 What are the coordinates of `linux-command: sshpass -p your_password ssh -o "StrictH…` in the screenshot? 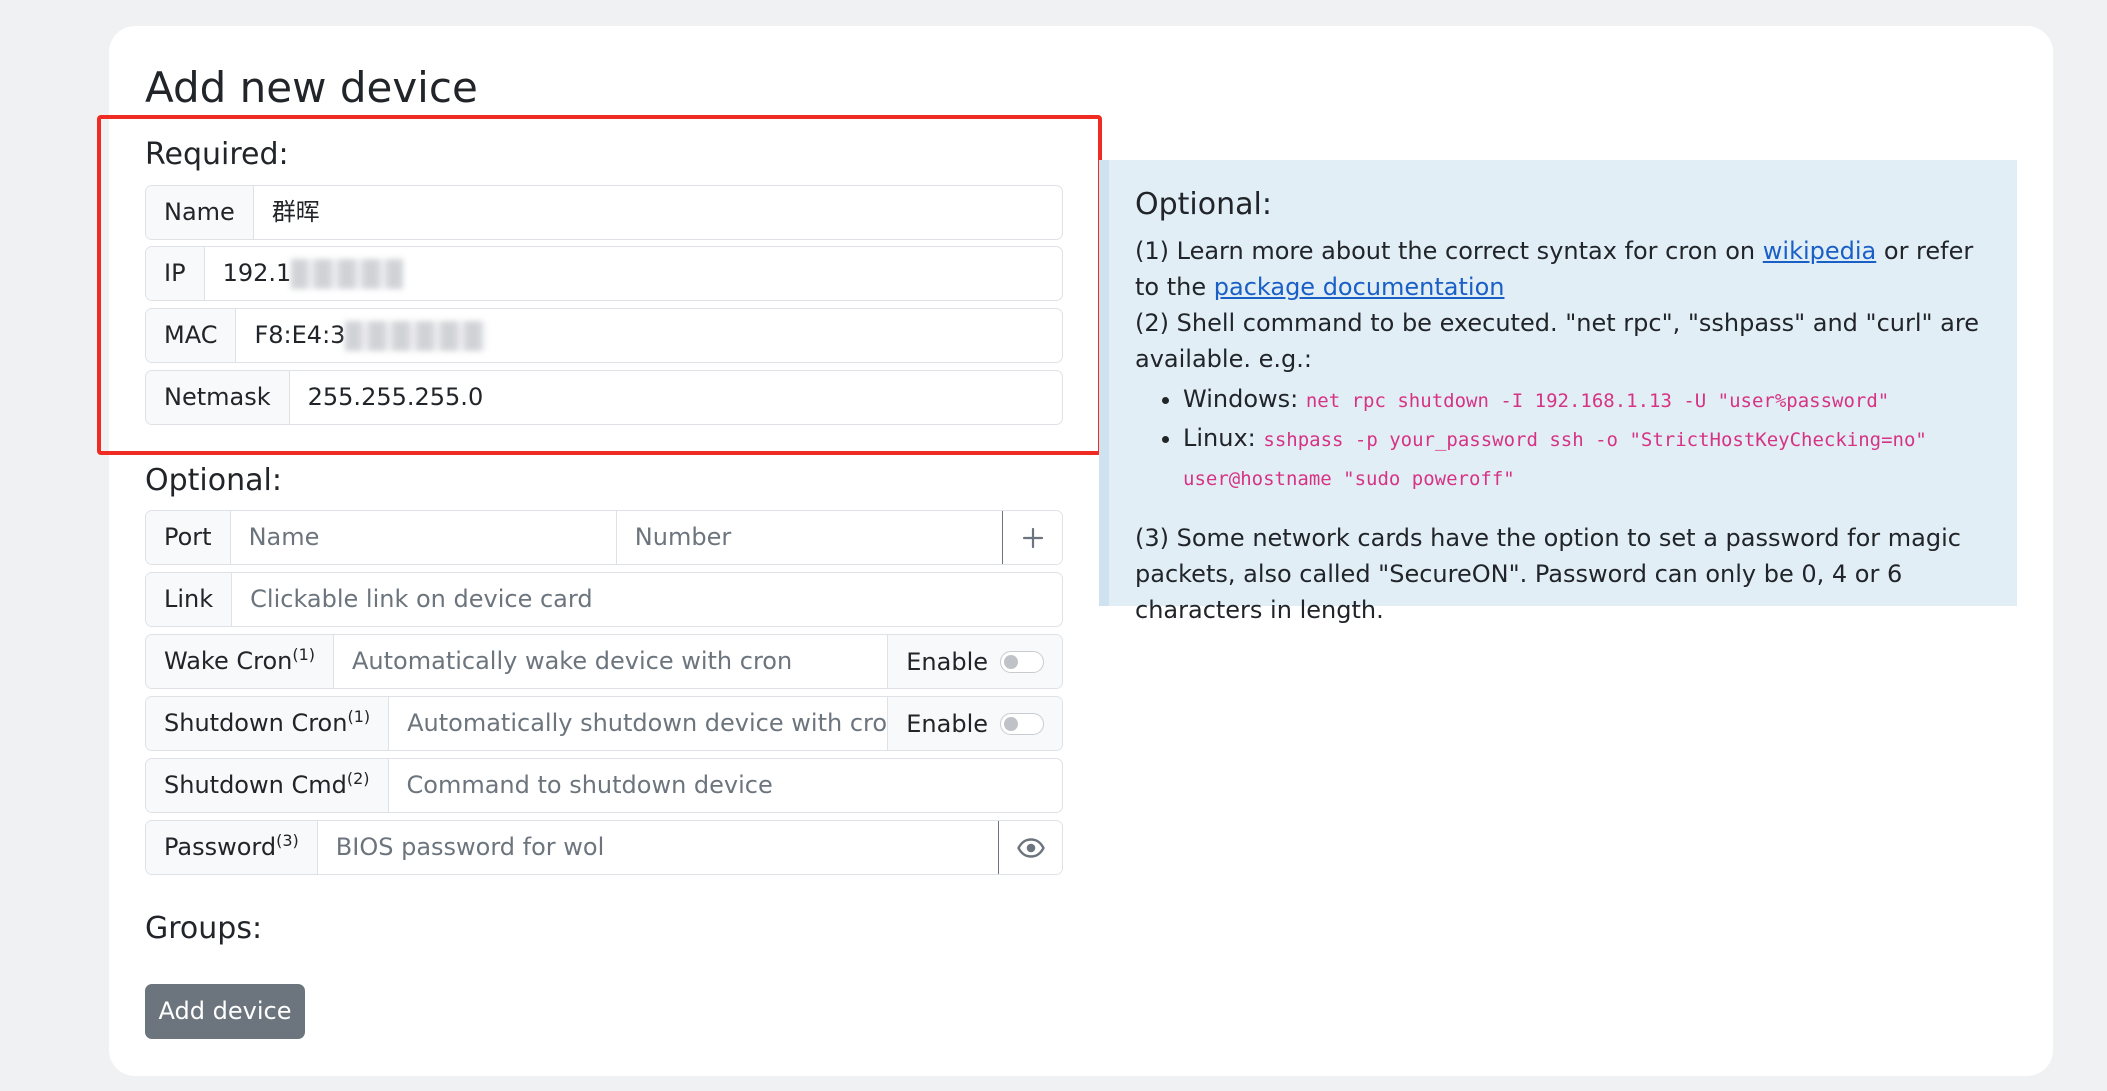 It's located at (1555, 459).